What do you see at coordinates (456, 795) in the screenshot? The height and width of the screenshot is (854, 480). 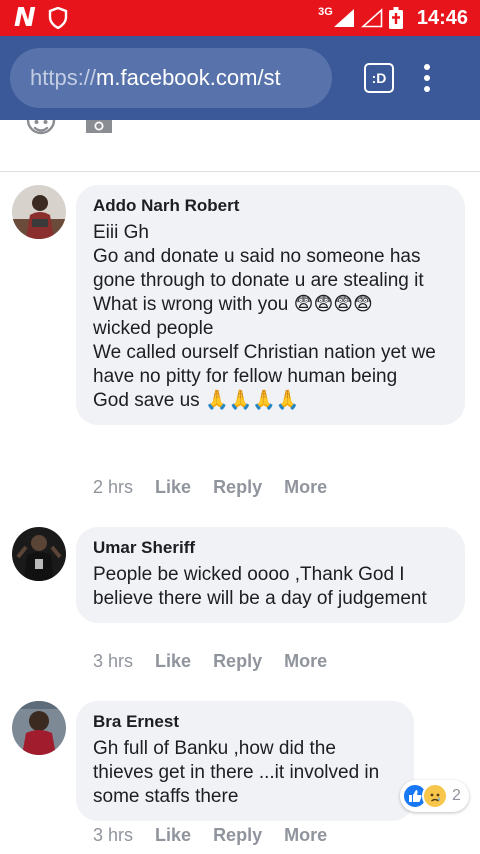 I see `reaction-count: 2` at bounding box center [456, 795].